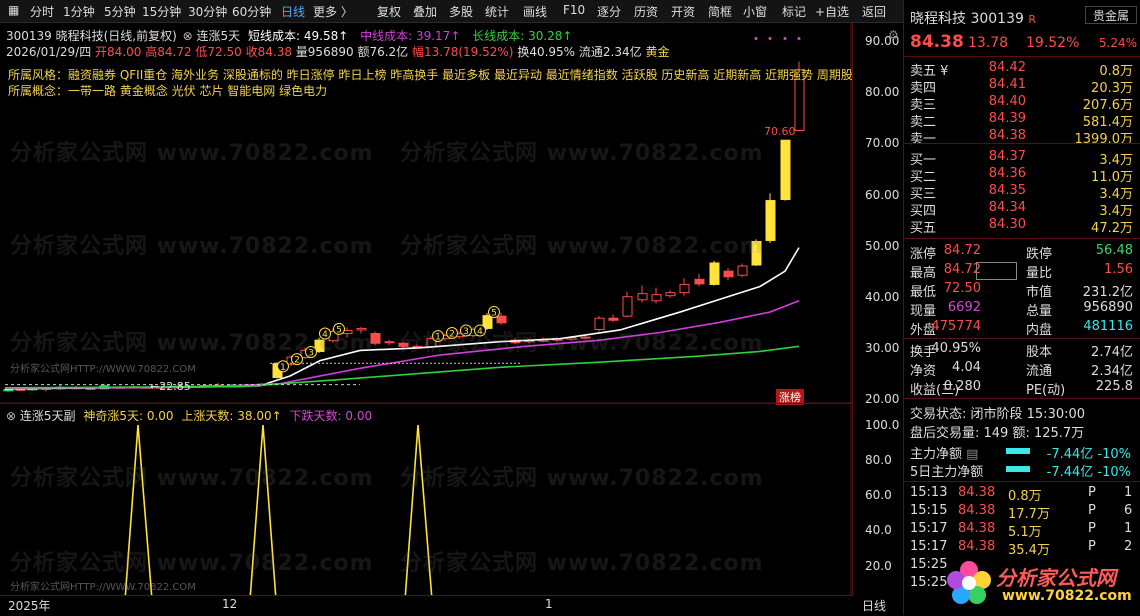 The image size is (1140, 616). Describe the element at coordinates (972, 454) in the screenshot. I see `list-icon: ▤` at that location.